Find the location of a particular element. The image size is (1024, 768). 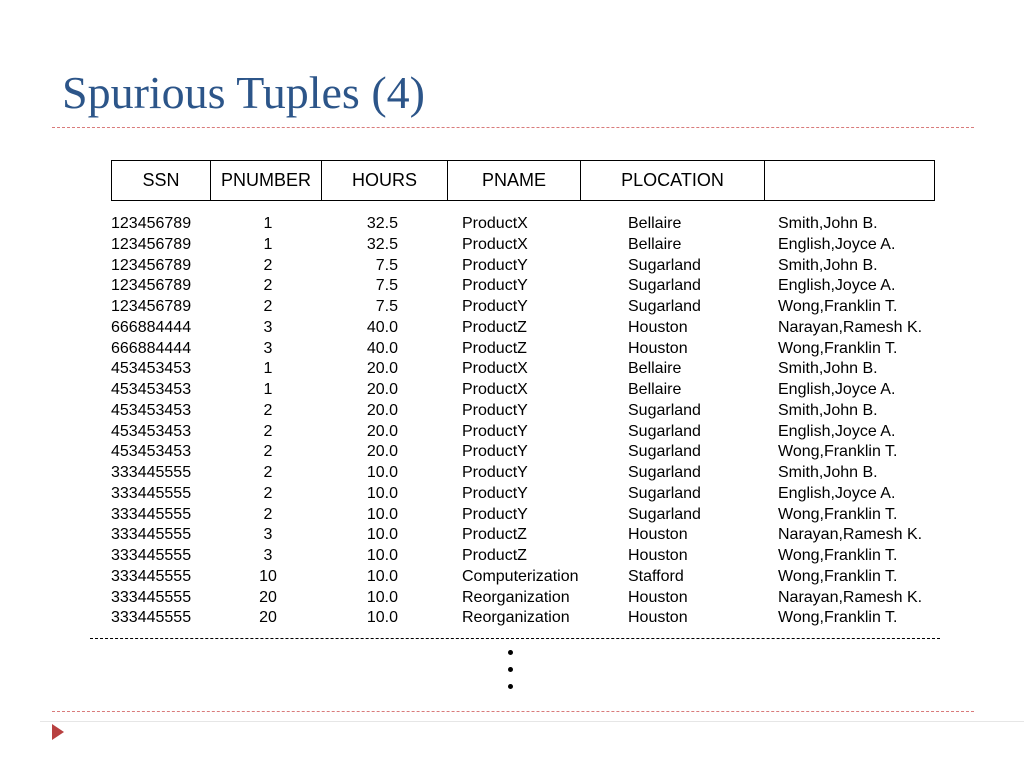

cell-pnumber: 3 is located at coordinates (268, 348).